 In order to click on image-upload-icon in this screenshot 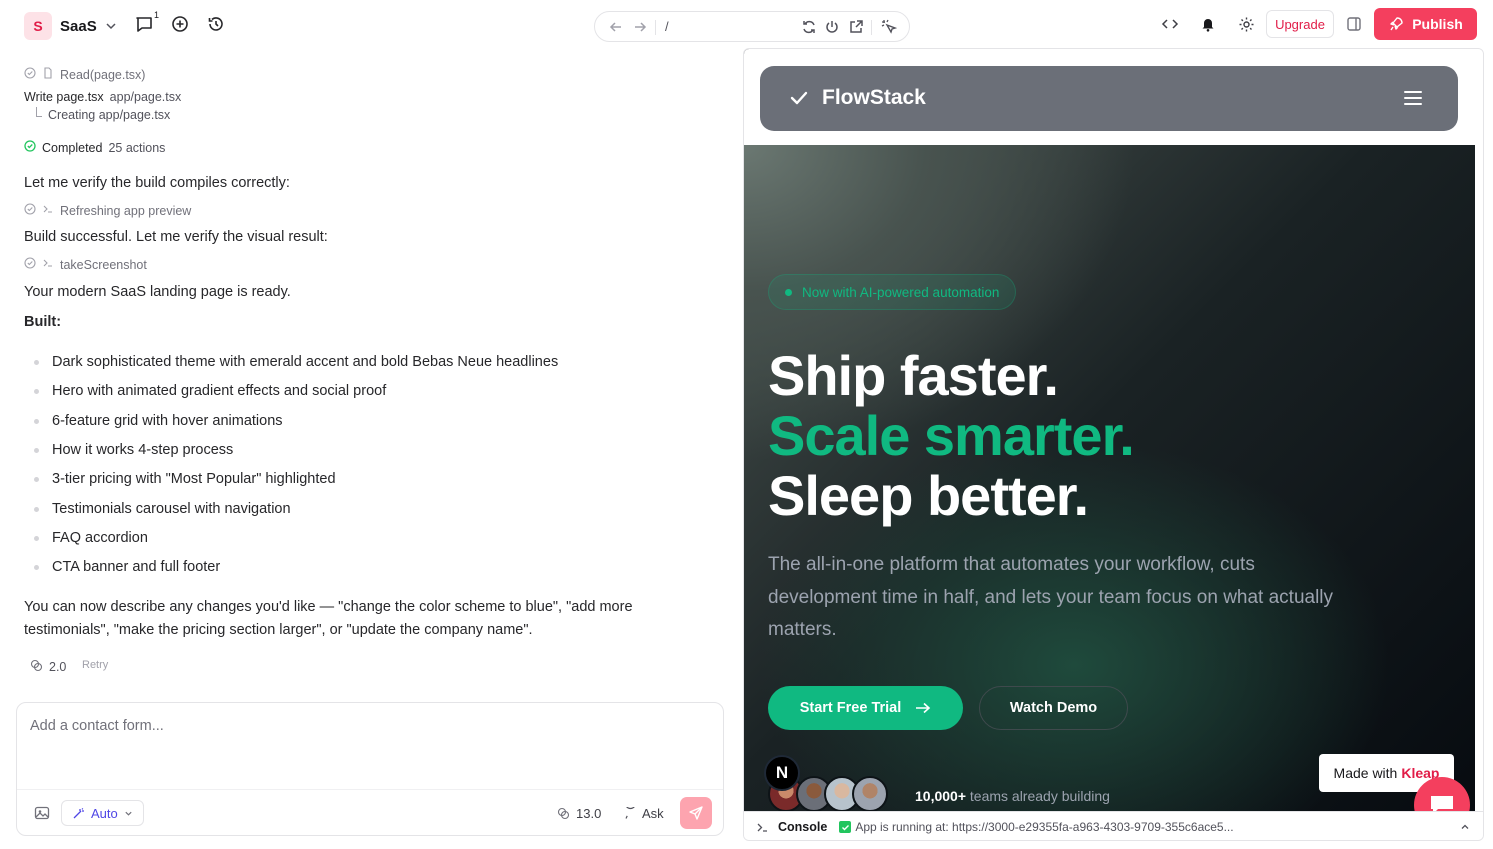, I will do `click(42, 815)`.